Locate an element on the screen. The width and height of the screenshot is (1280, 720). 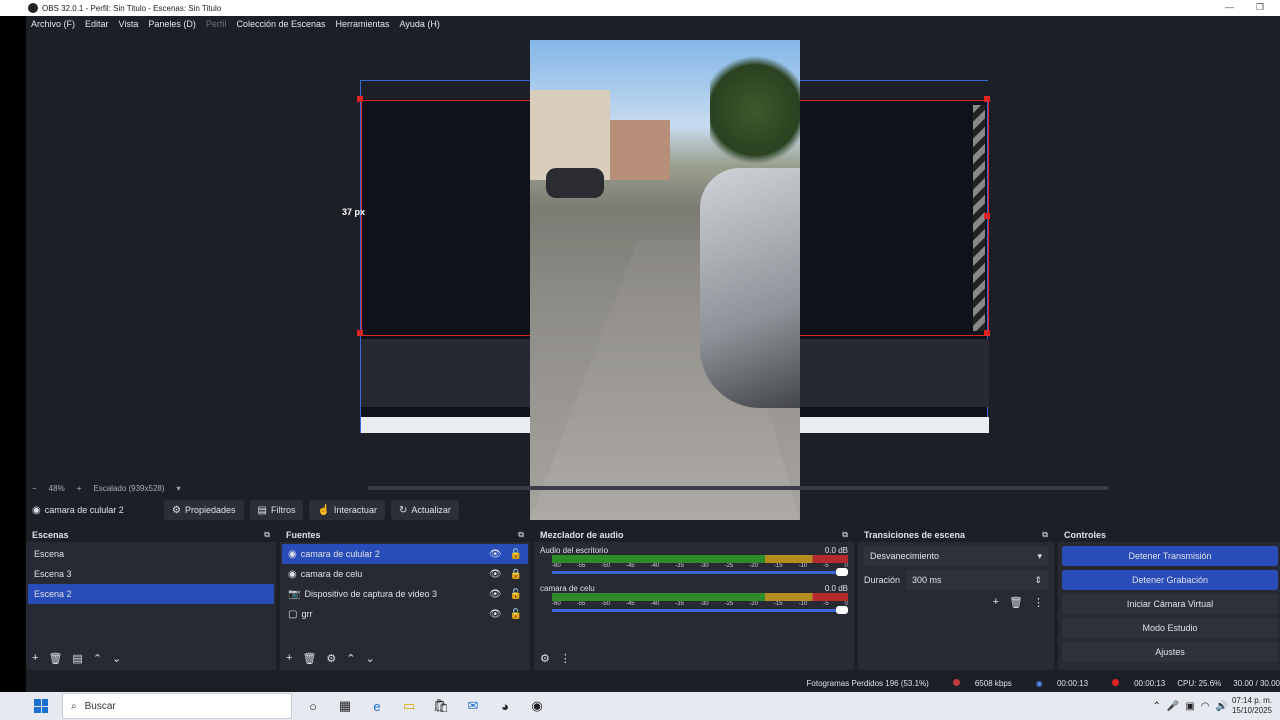
tick: -50 is located at coordinates (605, 566).